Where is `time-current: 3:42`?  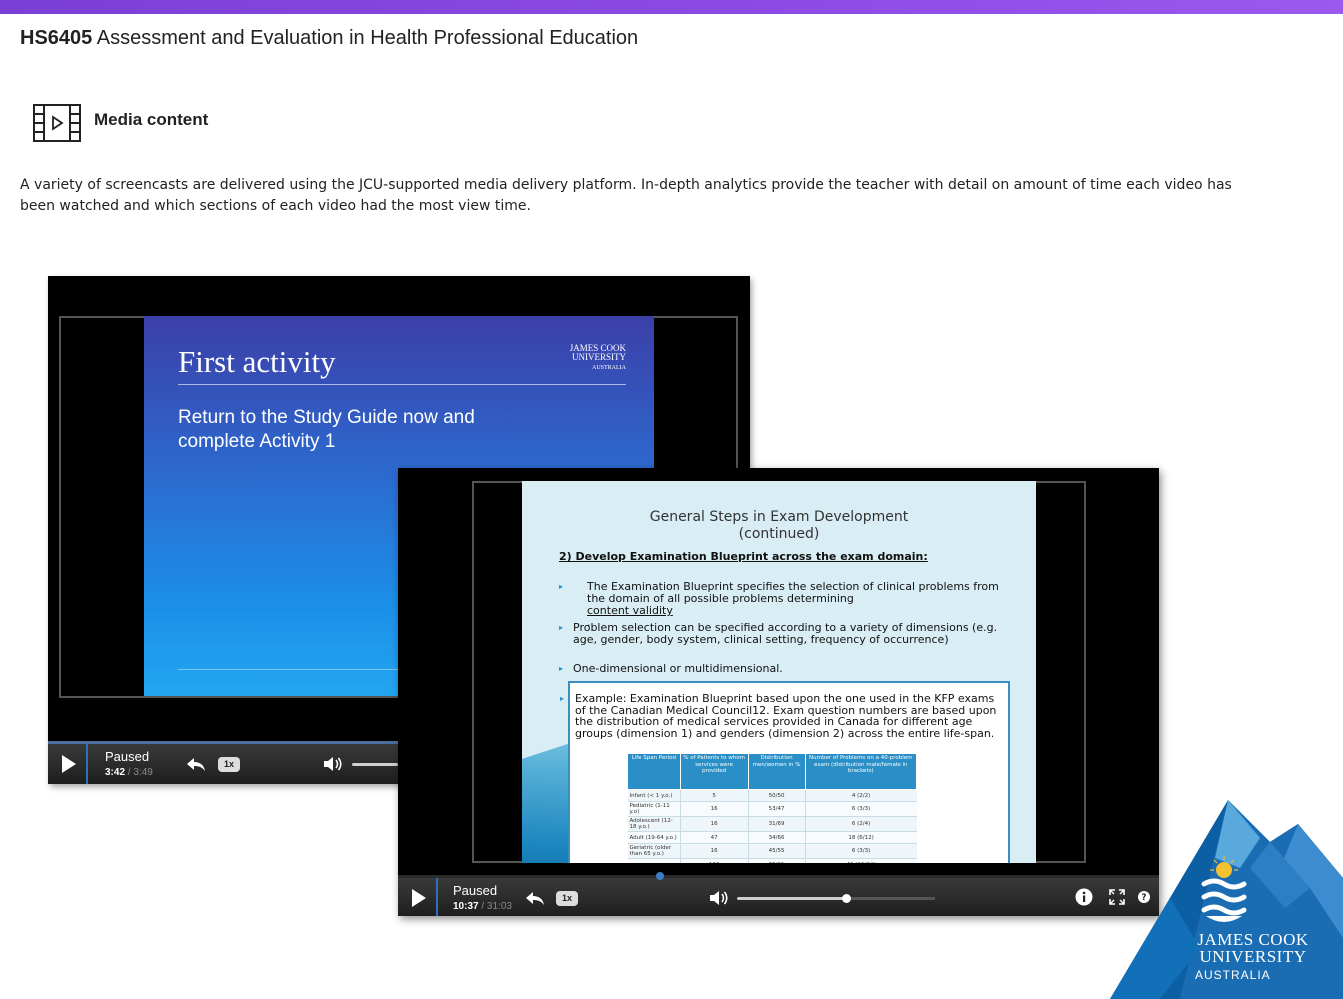 time-current: 3:42 is located at coordinates (115, 772).